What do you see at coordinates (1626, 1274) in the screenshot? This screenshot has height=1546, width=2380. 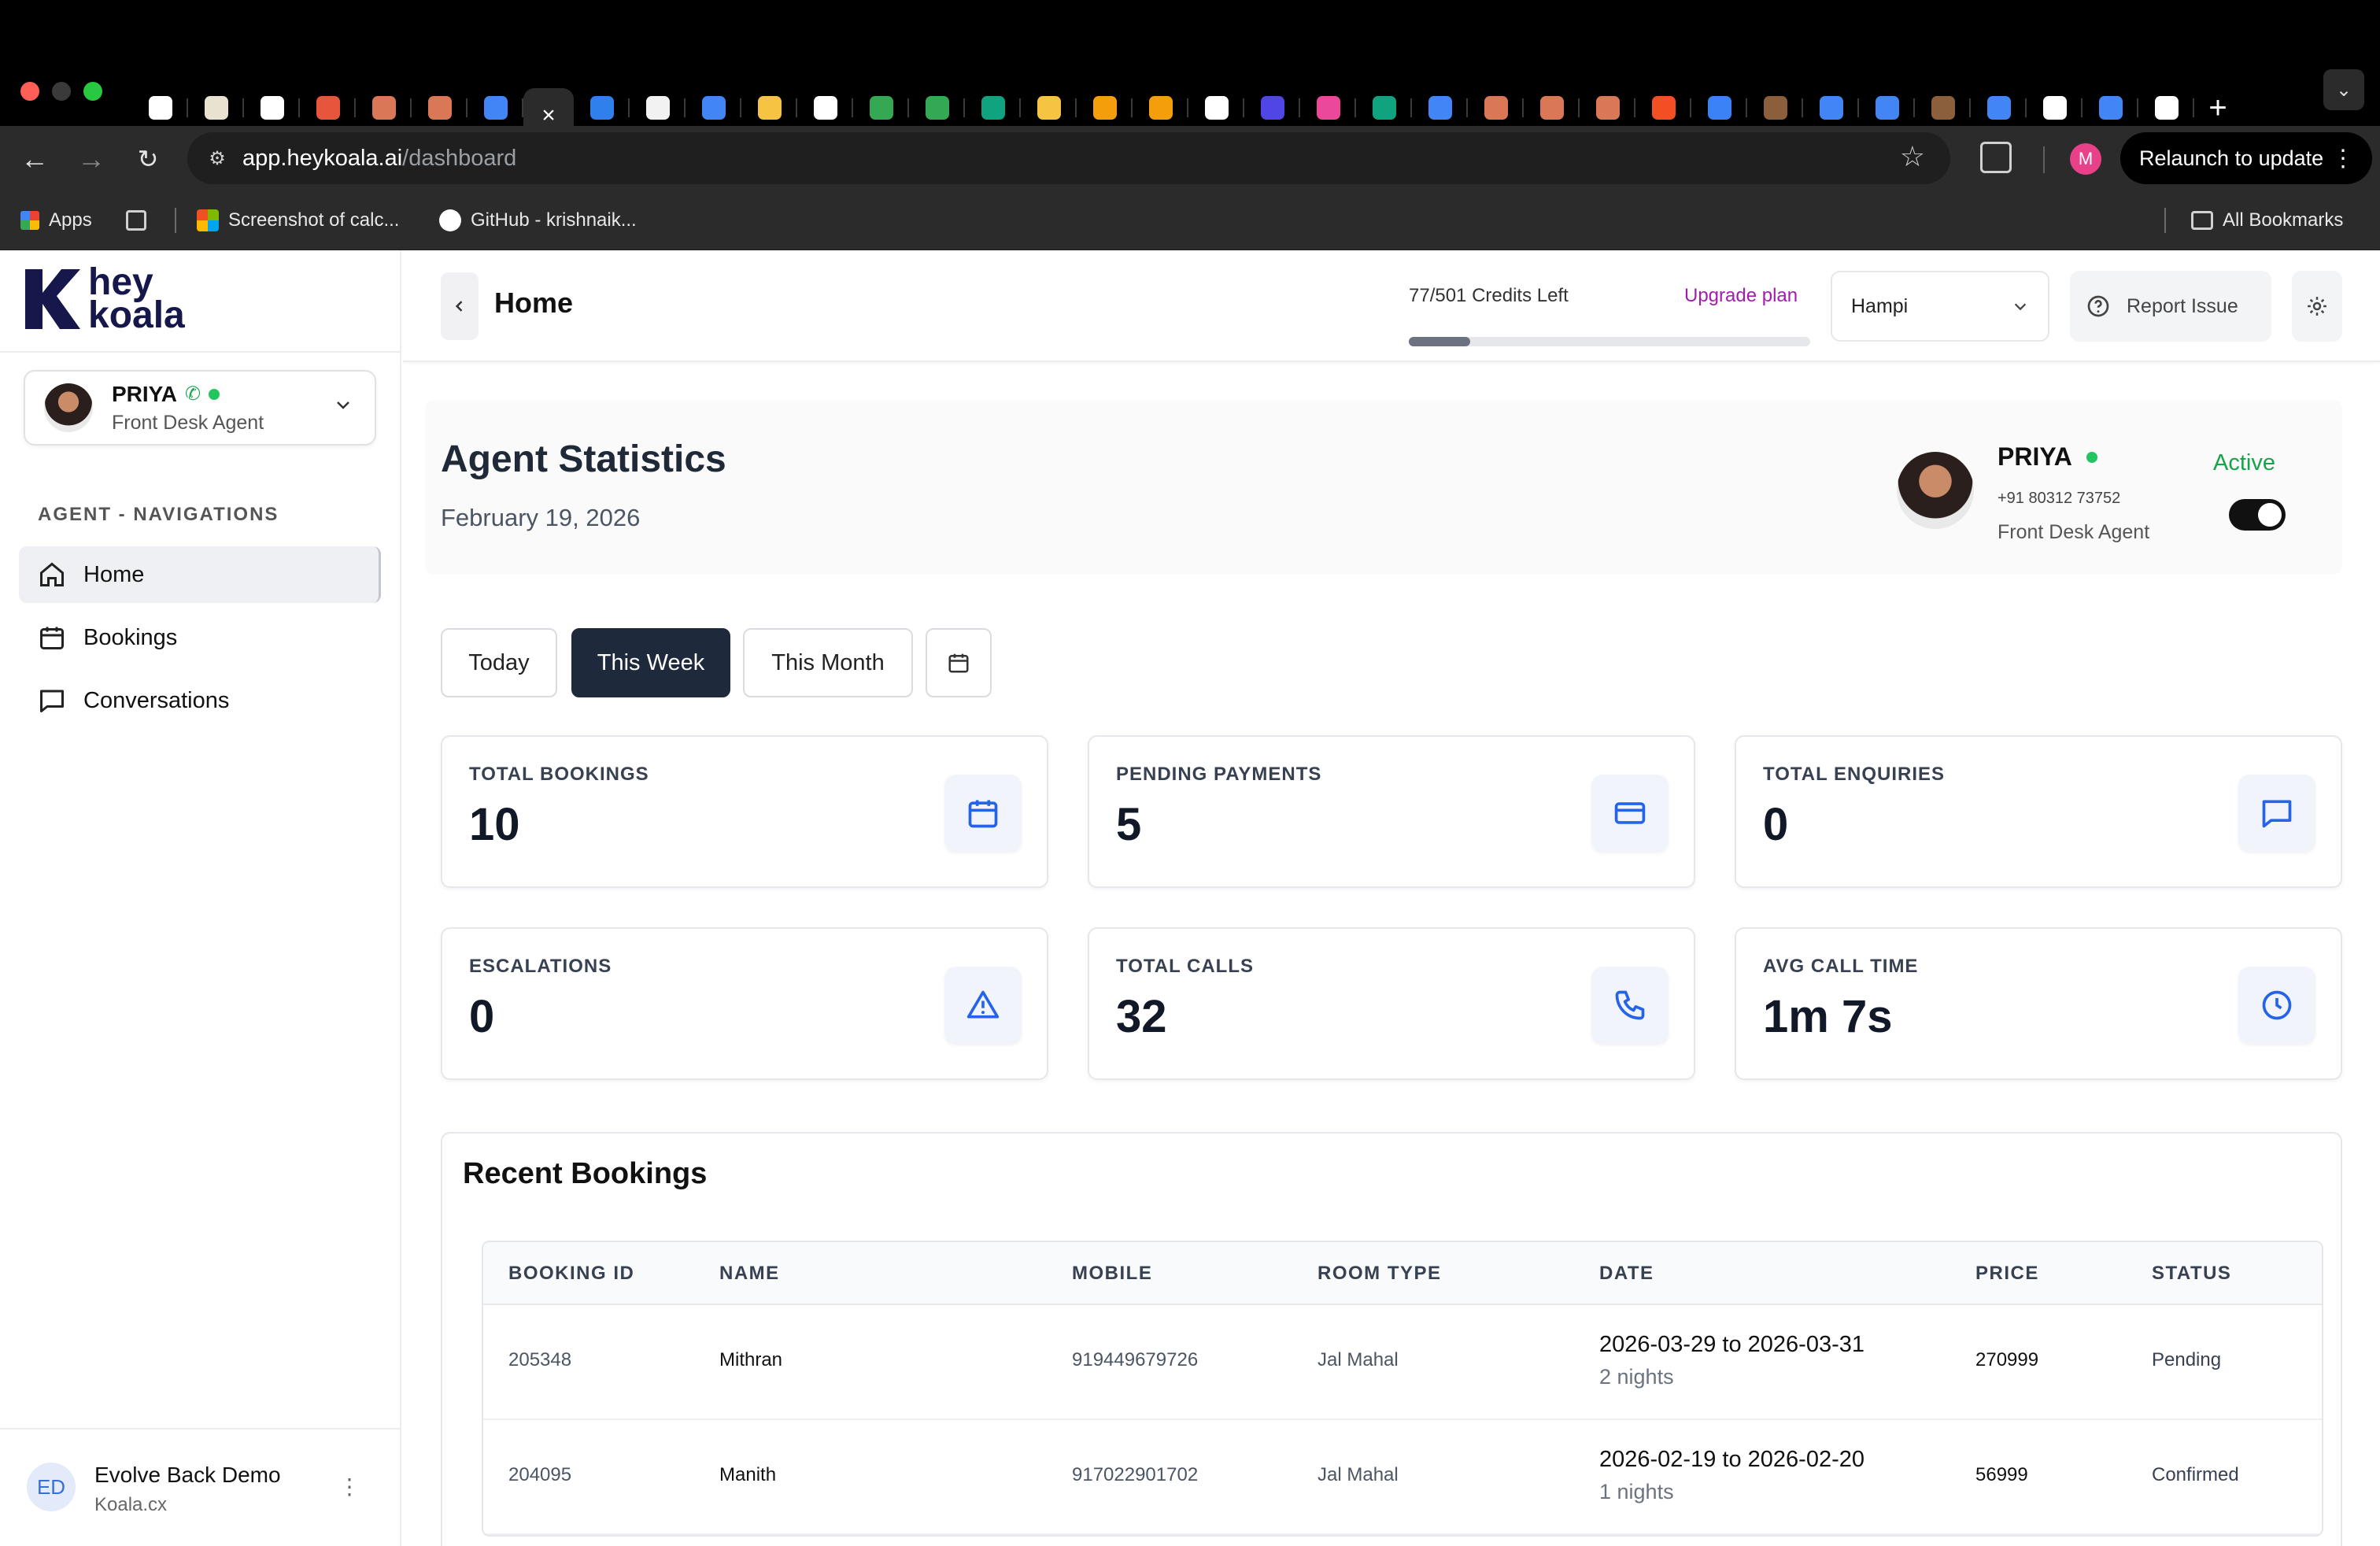 I see `column-header-date: DATE` at bounding box center [1626, 1274].